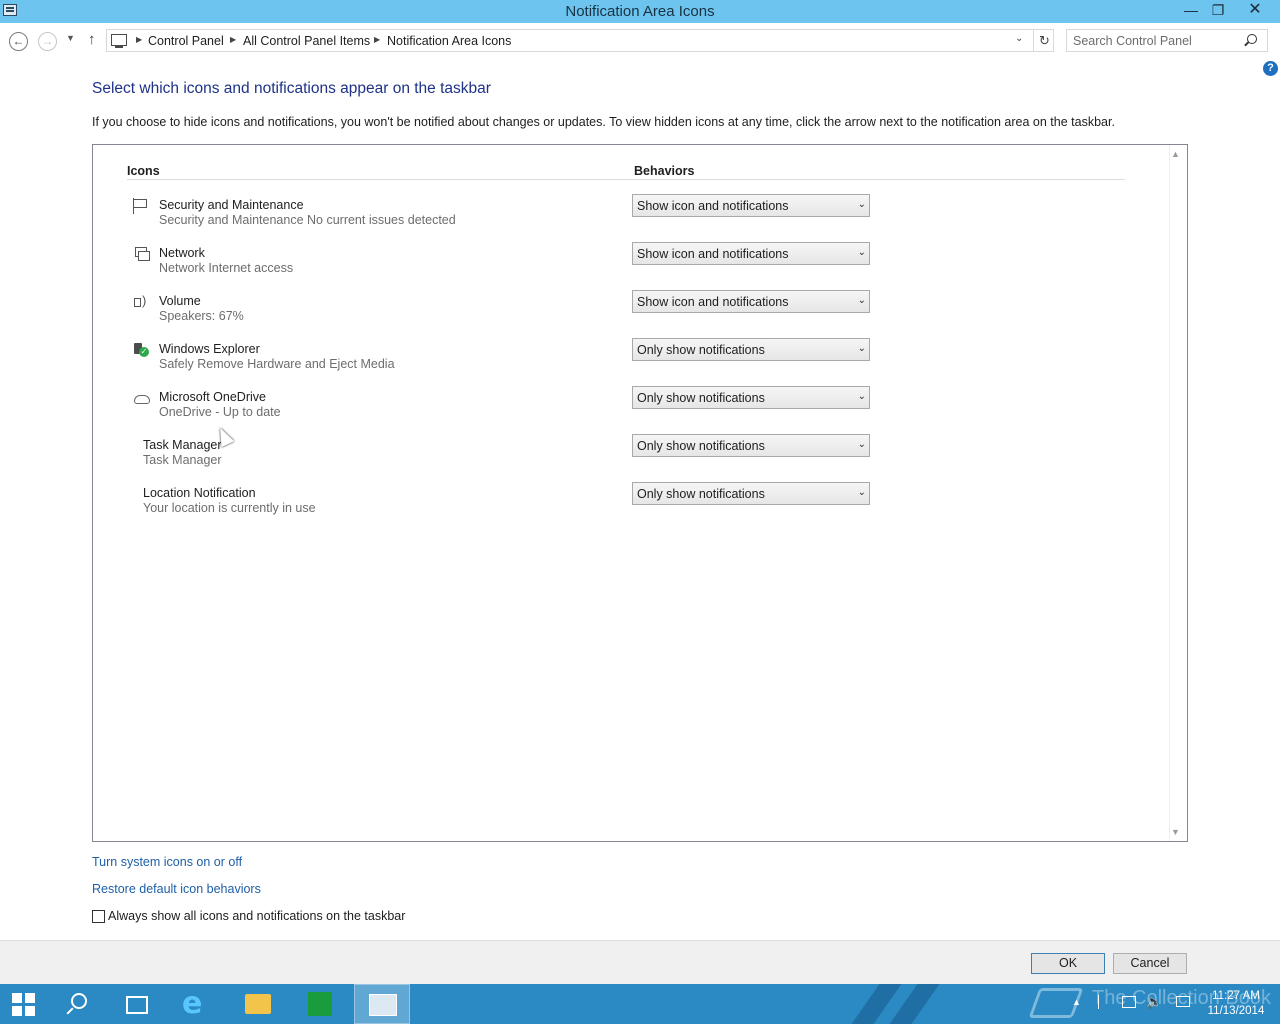  What do you see at coordinates (1154, 1002) in the screenshot?
I see `tray-volume-icon: 🔈` at bounding box center [1154, 1002].